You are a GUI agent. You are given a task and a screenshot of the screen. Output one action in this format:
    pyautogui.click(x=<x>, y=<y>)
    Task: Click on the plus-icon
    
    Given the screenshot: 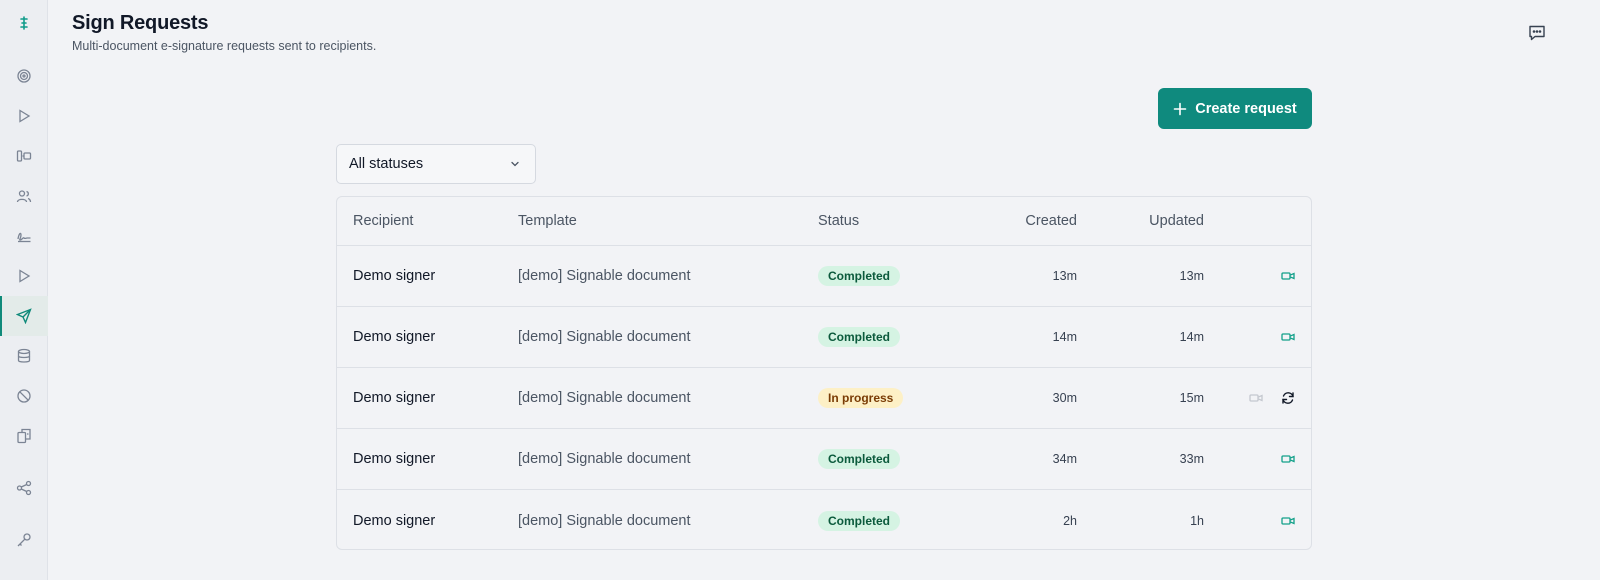 What is the action you would take?
    pyautogui.click(x=1180, y=108)
    